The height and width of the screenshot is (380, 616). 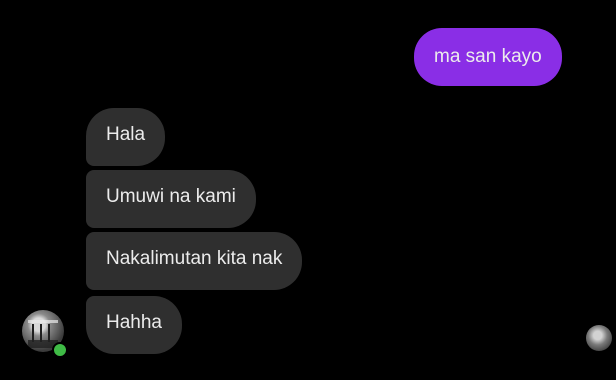 I want to click on message-text: ma san kayo, so click(x=488, y=56).